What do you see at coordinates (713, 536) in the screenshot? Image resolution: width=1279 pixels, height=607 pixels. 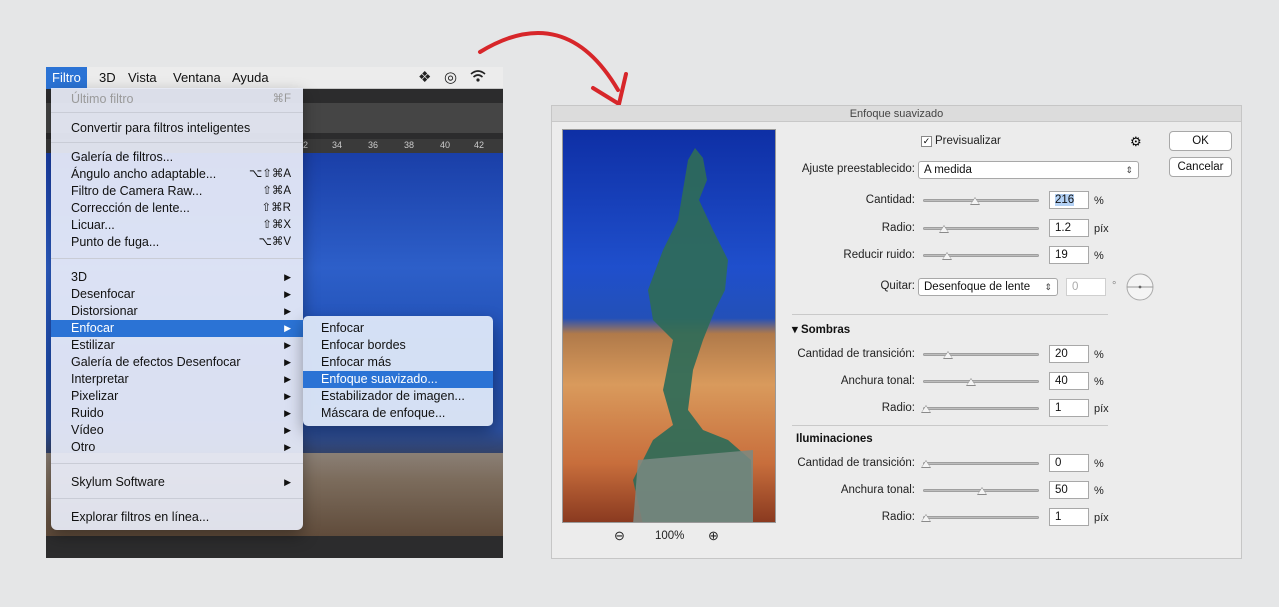 I see `zoom-in-icon: ⊕` at bounding box center [713, 536].